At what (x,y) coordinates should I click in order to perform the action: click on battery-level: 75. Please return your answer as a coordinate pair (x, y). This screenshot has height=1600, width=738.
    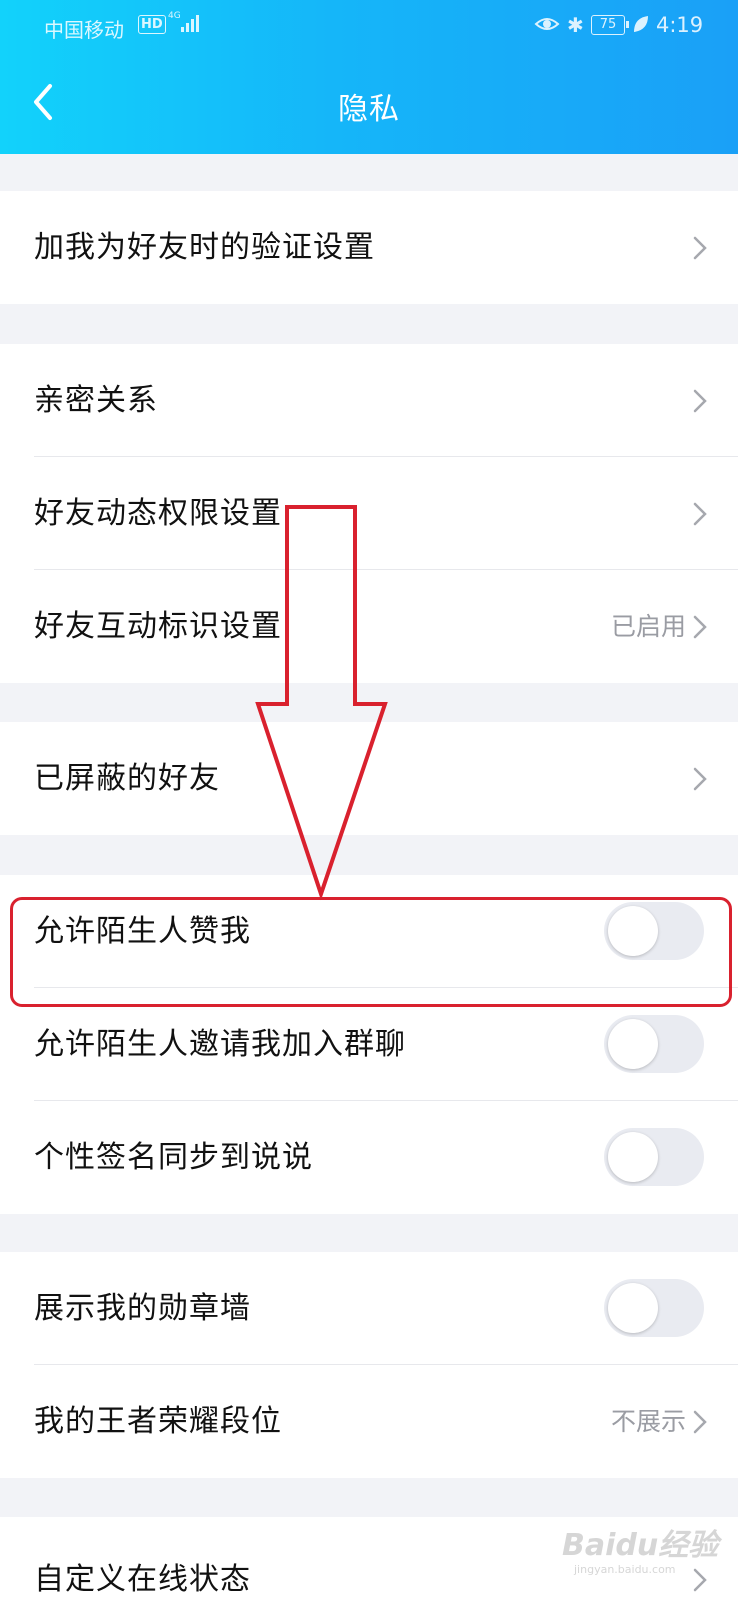
    Looking at the image, I should click on (608, 25).